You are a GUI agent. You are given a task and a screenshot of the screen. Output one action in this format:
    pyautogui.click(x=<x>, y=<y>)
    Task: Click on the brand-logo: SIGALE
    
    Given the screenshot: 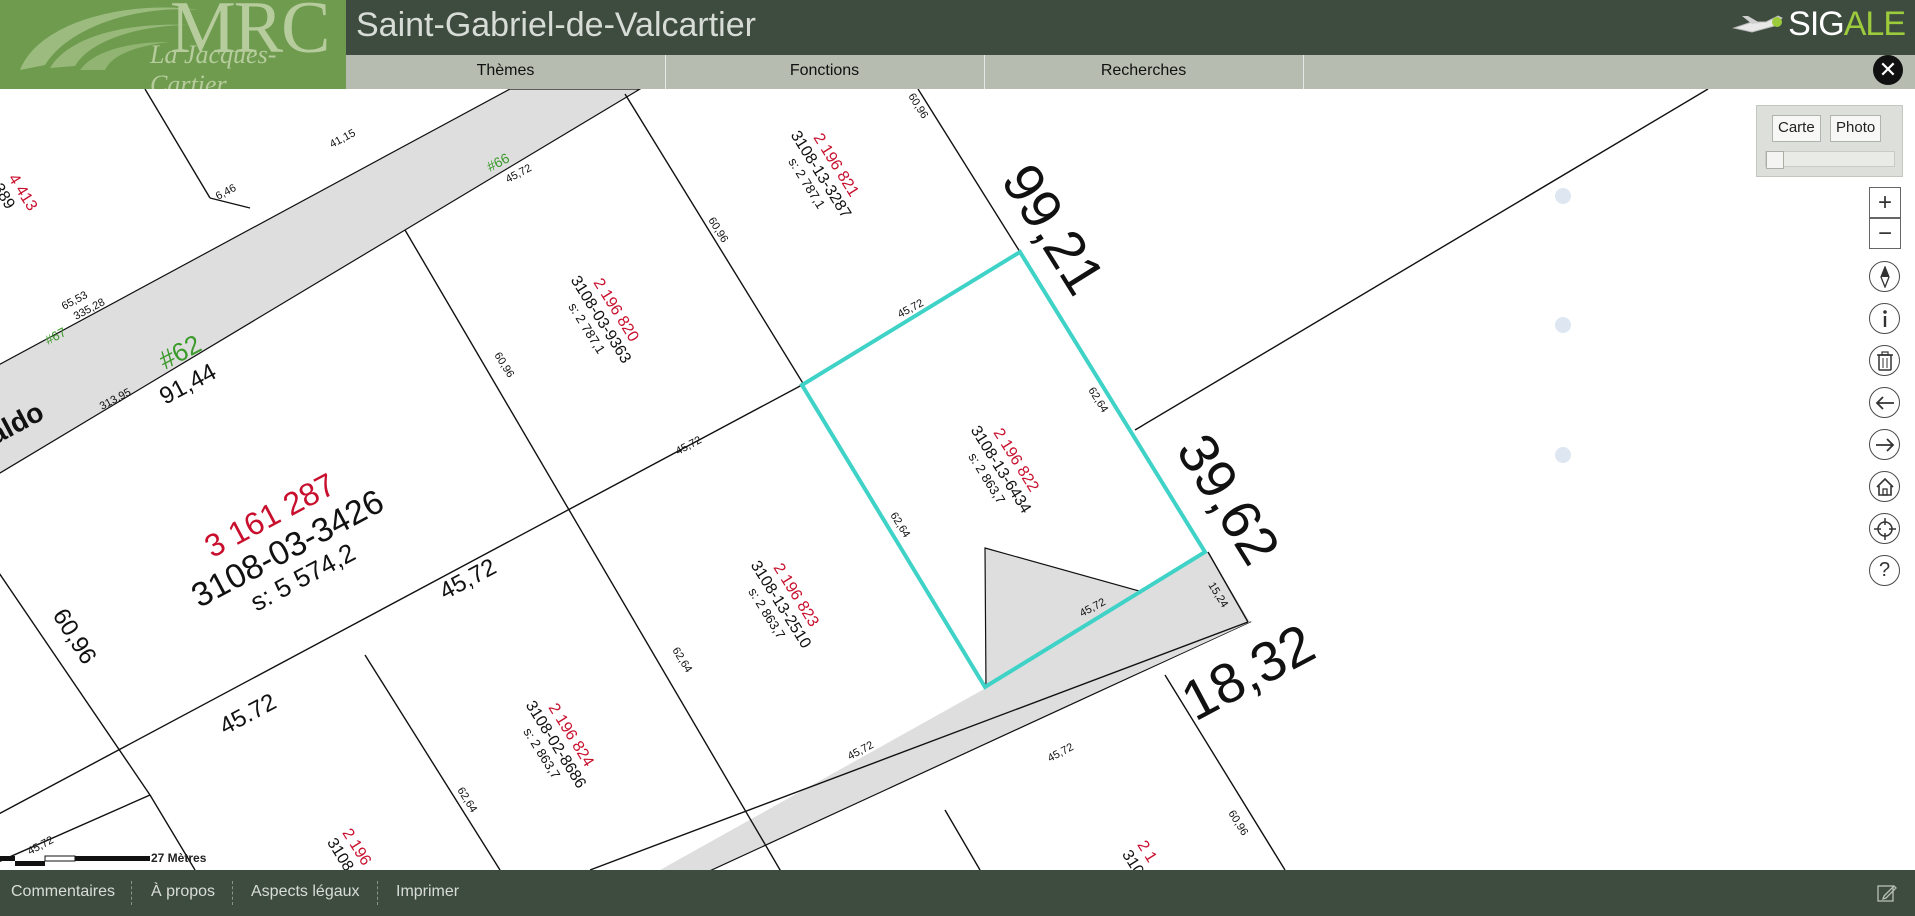 What is the action you would take?
    pyautogui.click(x=1819, y=24)
    